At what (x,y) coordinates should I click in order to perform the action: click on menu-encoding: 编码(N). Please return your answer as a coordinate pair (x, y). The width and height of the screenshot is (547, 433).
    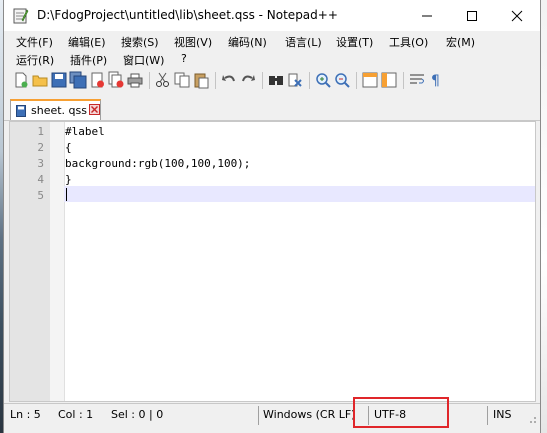
    Looking at the image, I should click on (247, 42).